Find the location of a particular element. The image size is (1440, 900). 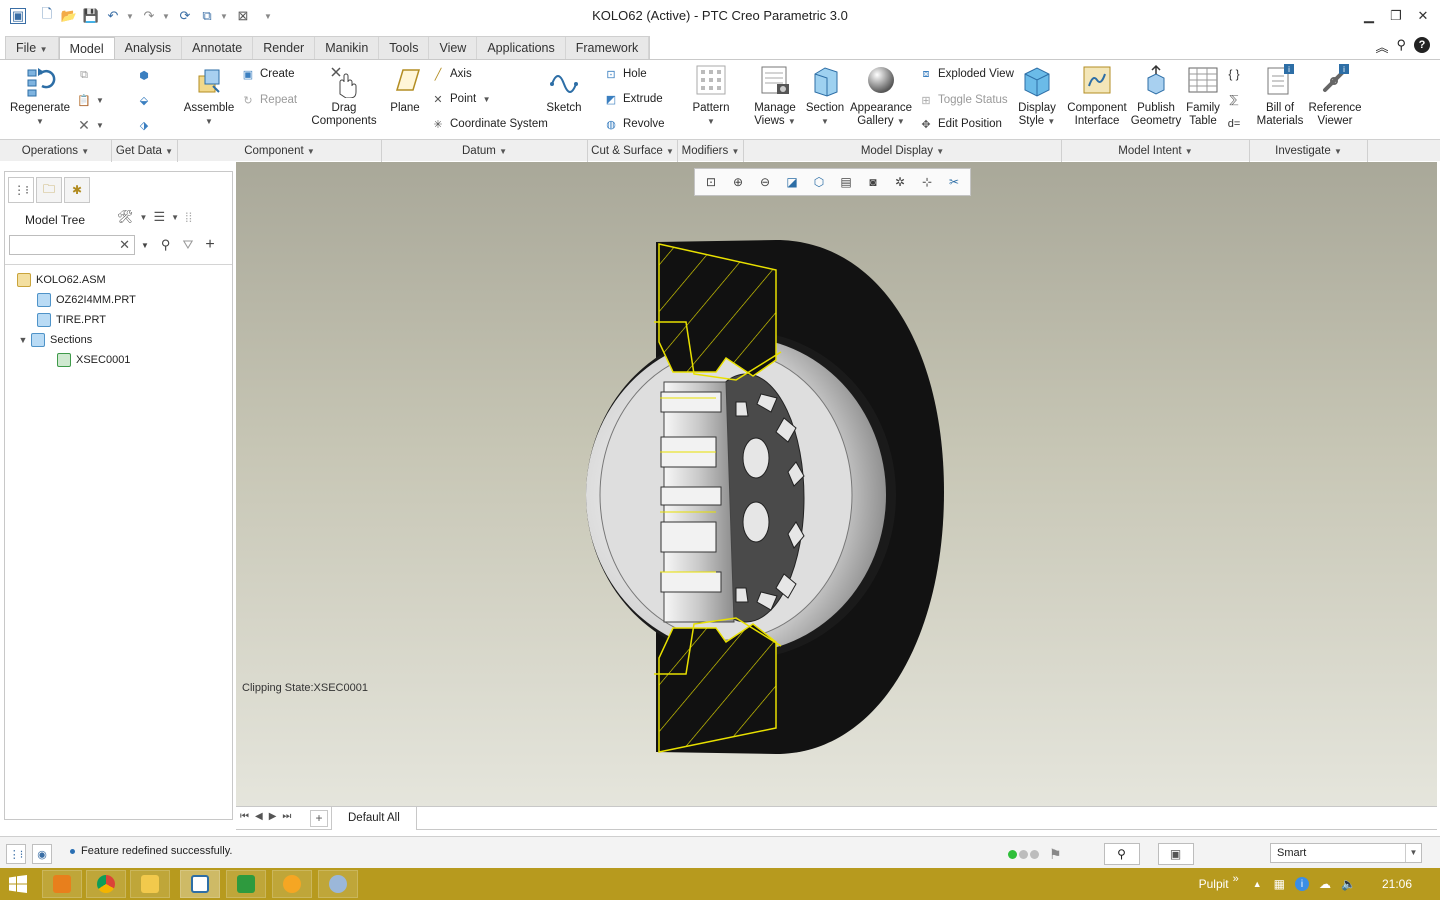

tab-model: Model is located at coordinates (86, 49).